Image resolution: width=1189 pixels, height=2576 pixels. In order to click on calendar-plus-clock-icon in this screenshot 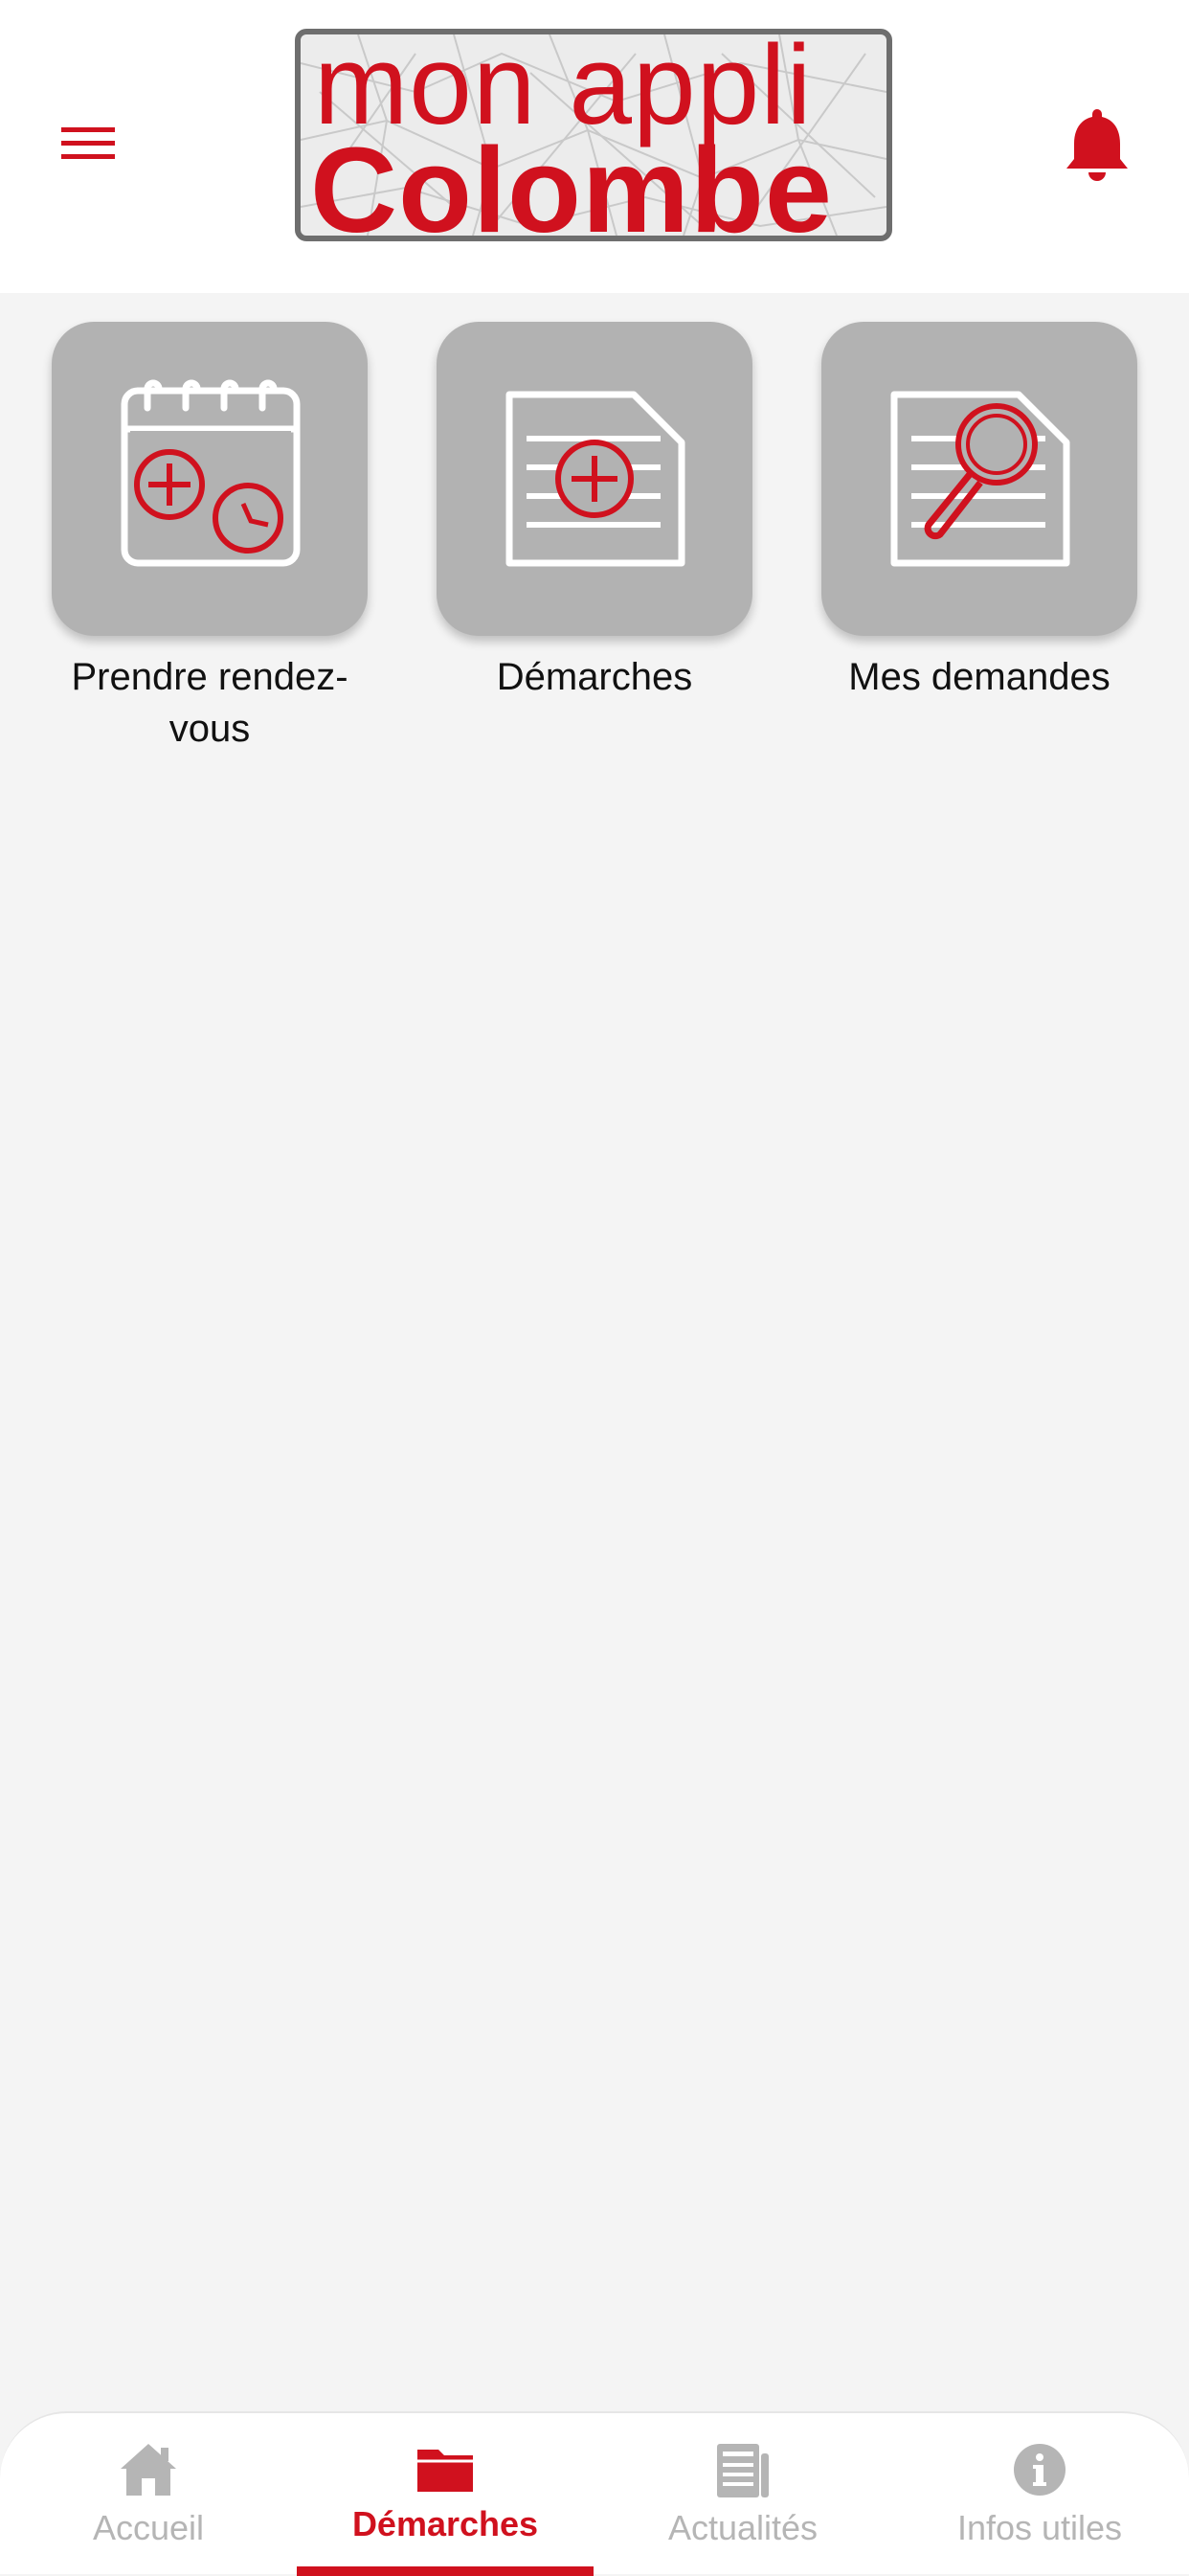, I will do `click(211, 473)`.